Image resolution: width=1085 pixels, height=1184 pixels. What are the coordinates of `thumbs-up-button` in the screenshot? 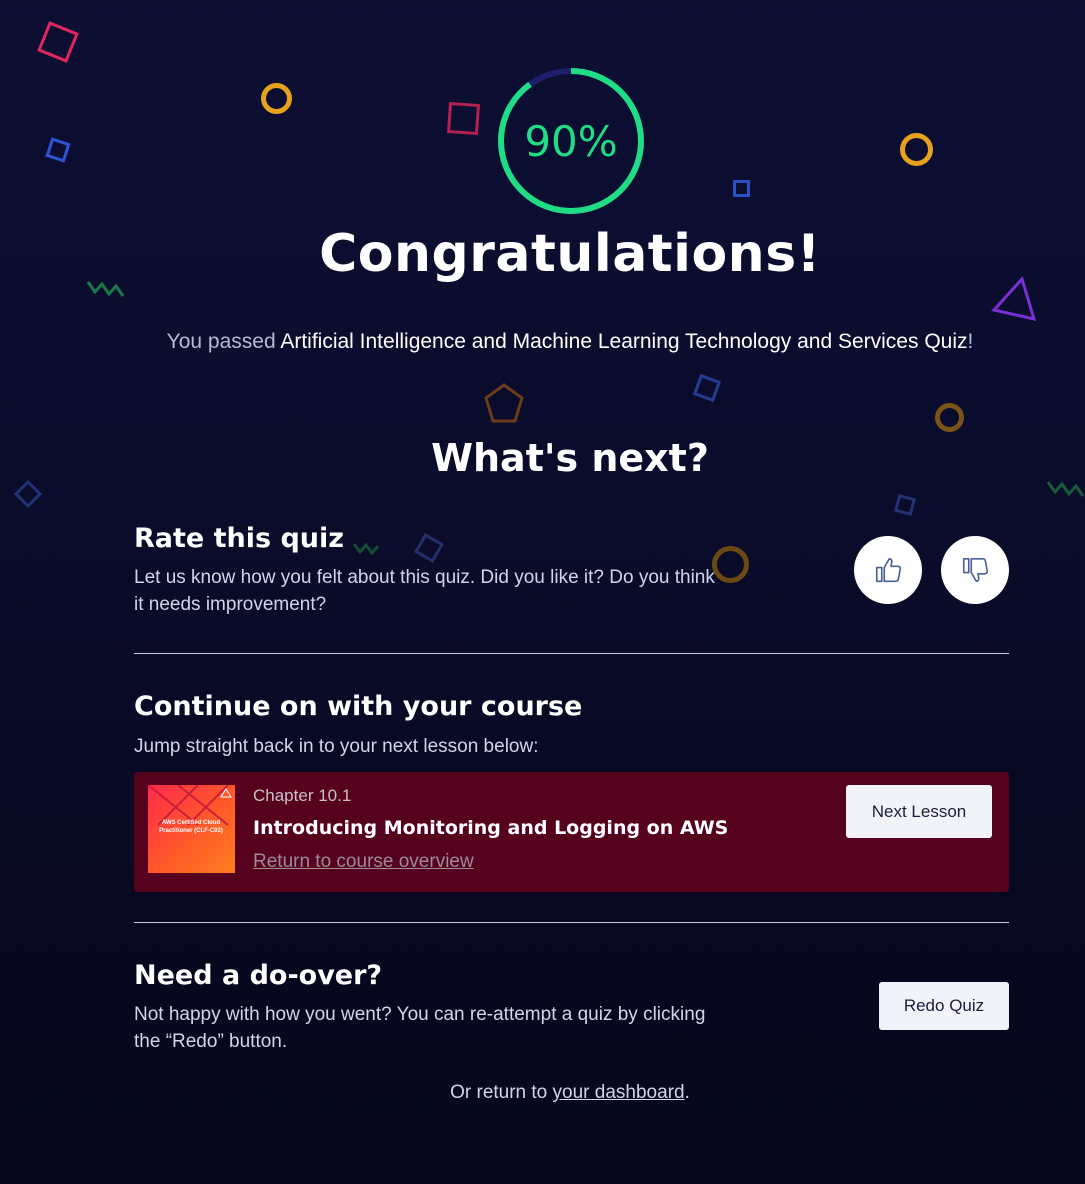 It's located at (888, 570).